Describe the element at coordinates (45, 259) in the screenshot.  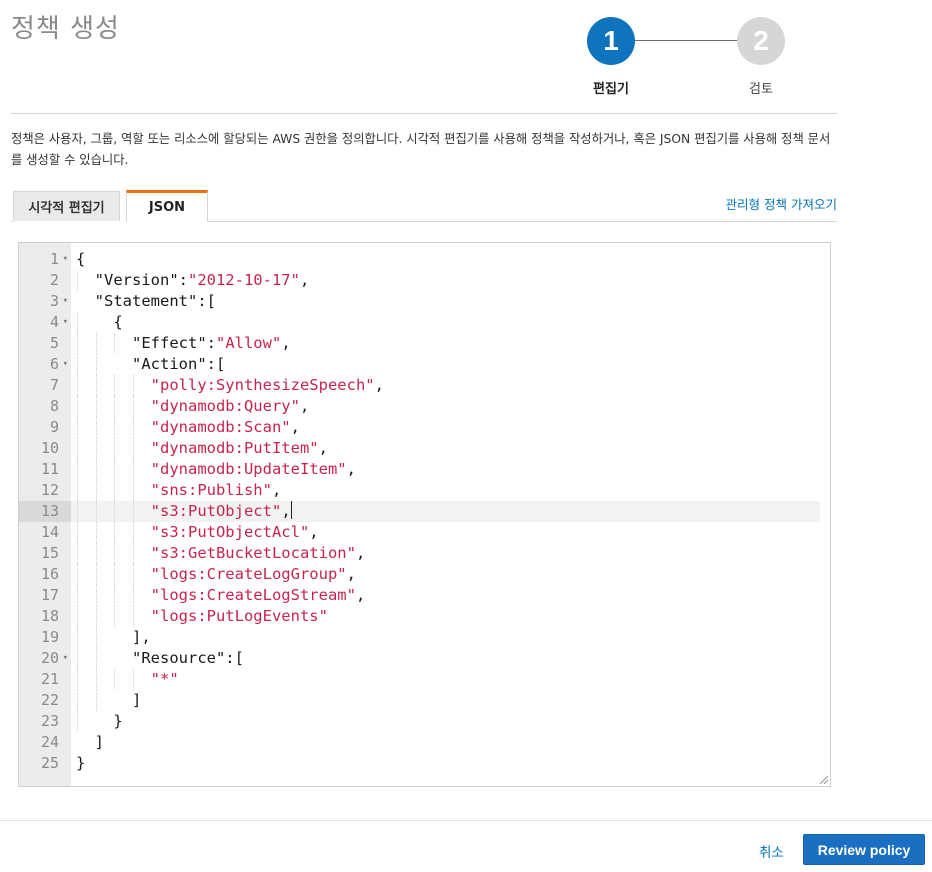
I see `line-number-cell: 1 ▾` at that location.